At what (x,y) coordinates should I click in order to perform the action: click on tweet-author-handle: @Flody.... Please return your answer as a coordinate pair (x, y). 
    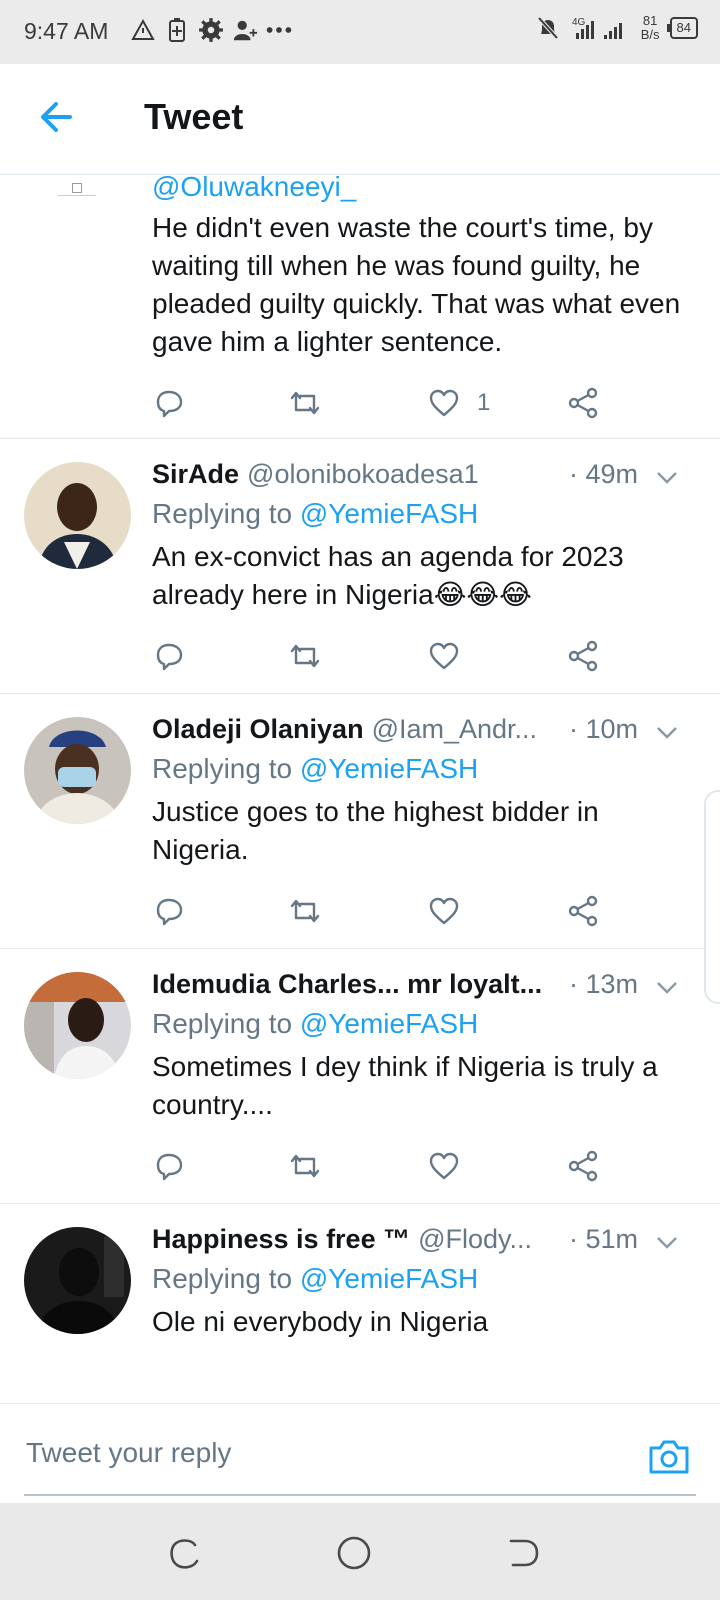
    Looking at the image, I should click on (475, 1239).